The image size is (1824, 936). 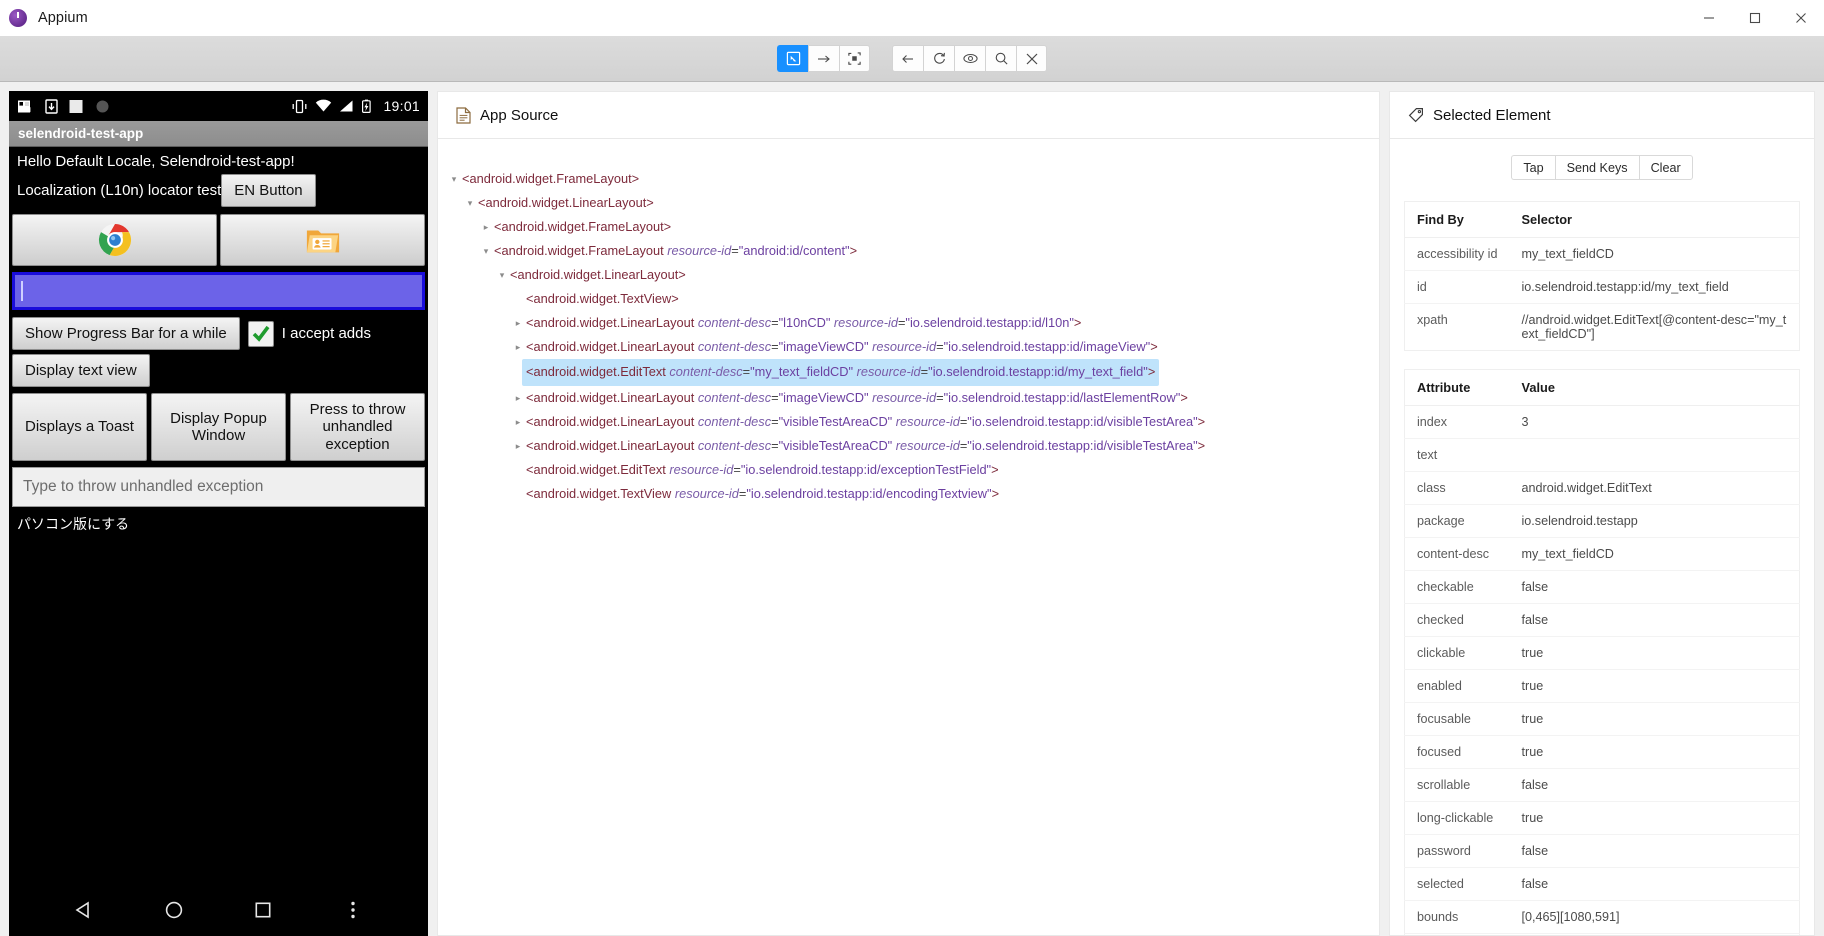 I want to click on vibrate-icon, so click(x=300, y=106).